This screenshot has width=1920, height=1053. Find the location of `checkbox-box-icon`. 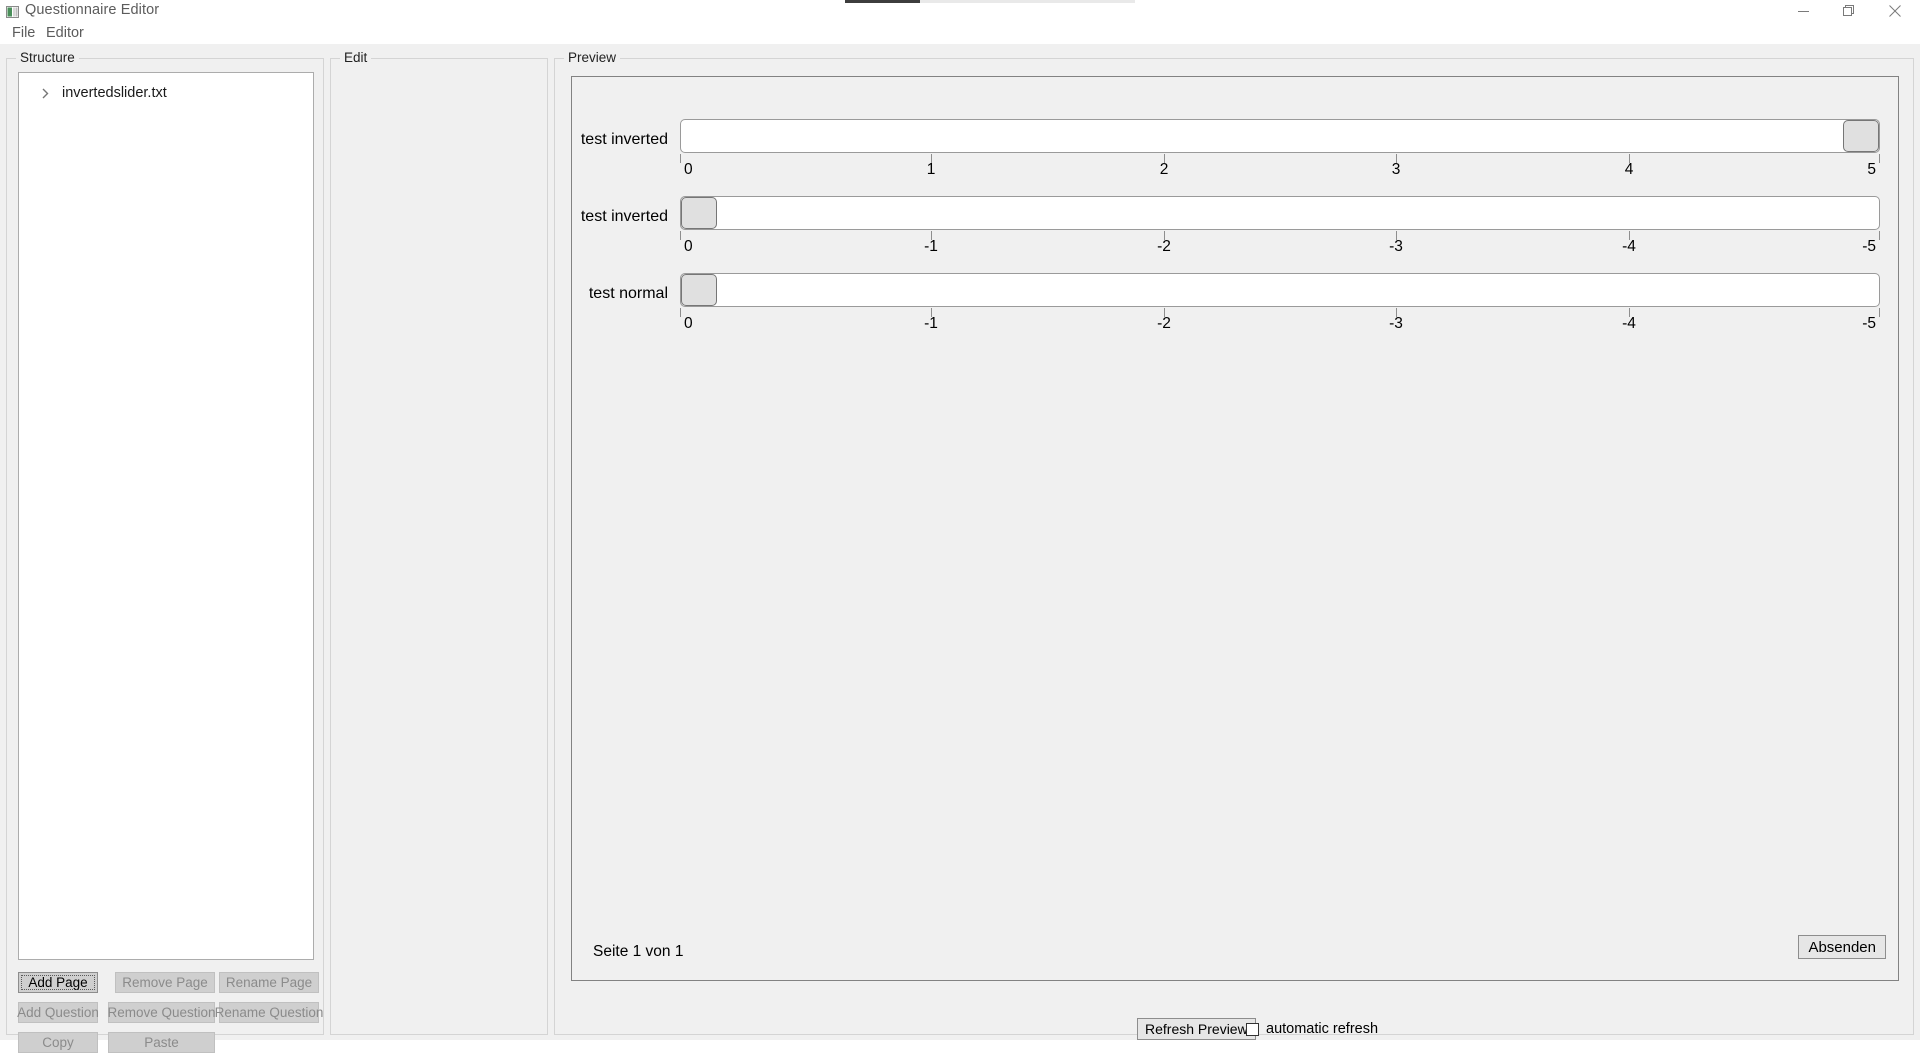

checkbox-box-icon is located at coordinates (1252, 1029).